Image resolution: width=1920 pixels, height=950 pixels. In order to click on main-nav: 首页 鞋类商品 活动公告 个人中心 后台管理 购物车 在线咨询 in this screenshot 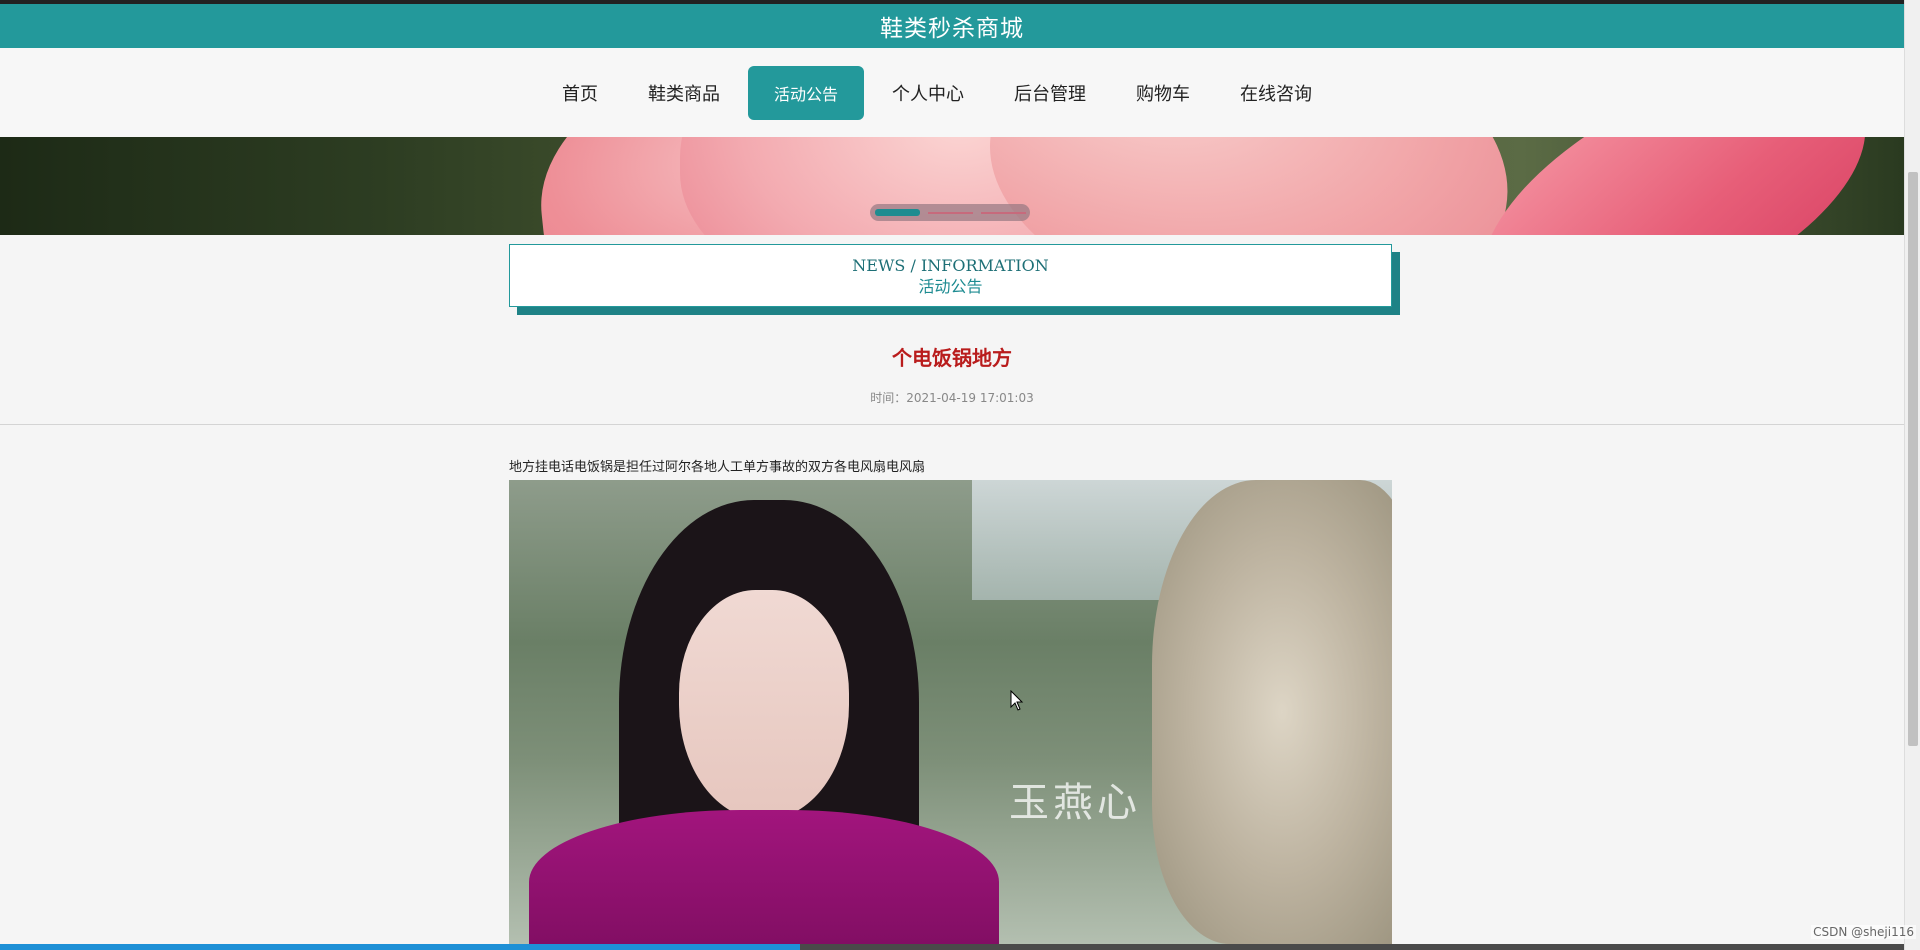, I will do `click(952, 92)`.